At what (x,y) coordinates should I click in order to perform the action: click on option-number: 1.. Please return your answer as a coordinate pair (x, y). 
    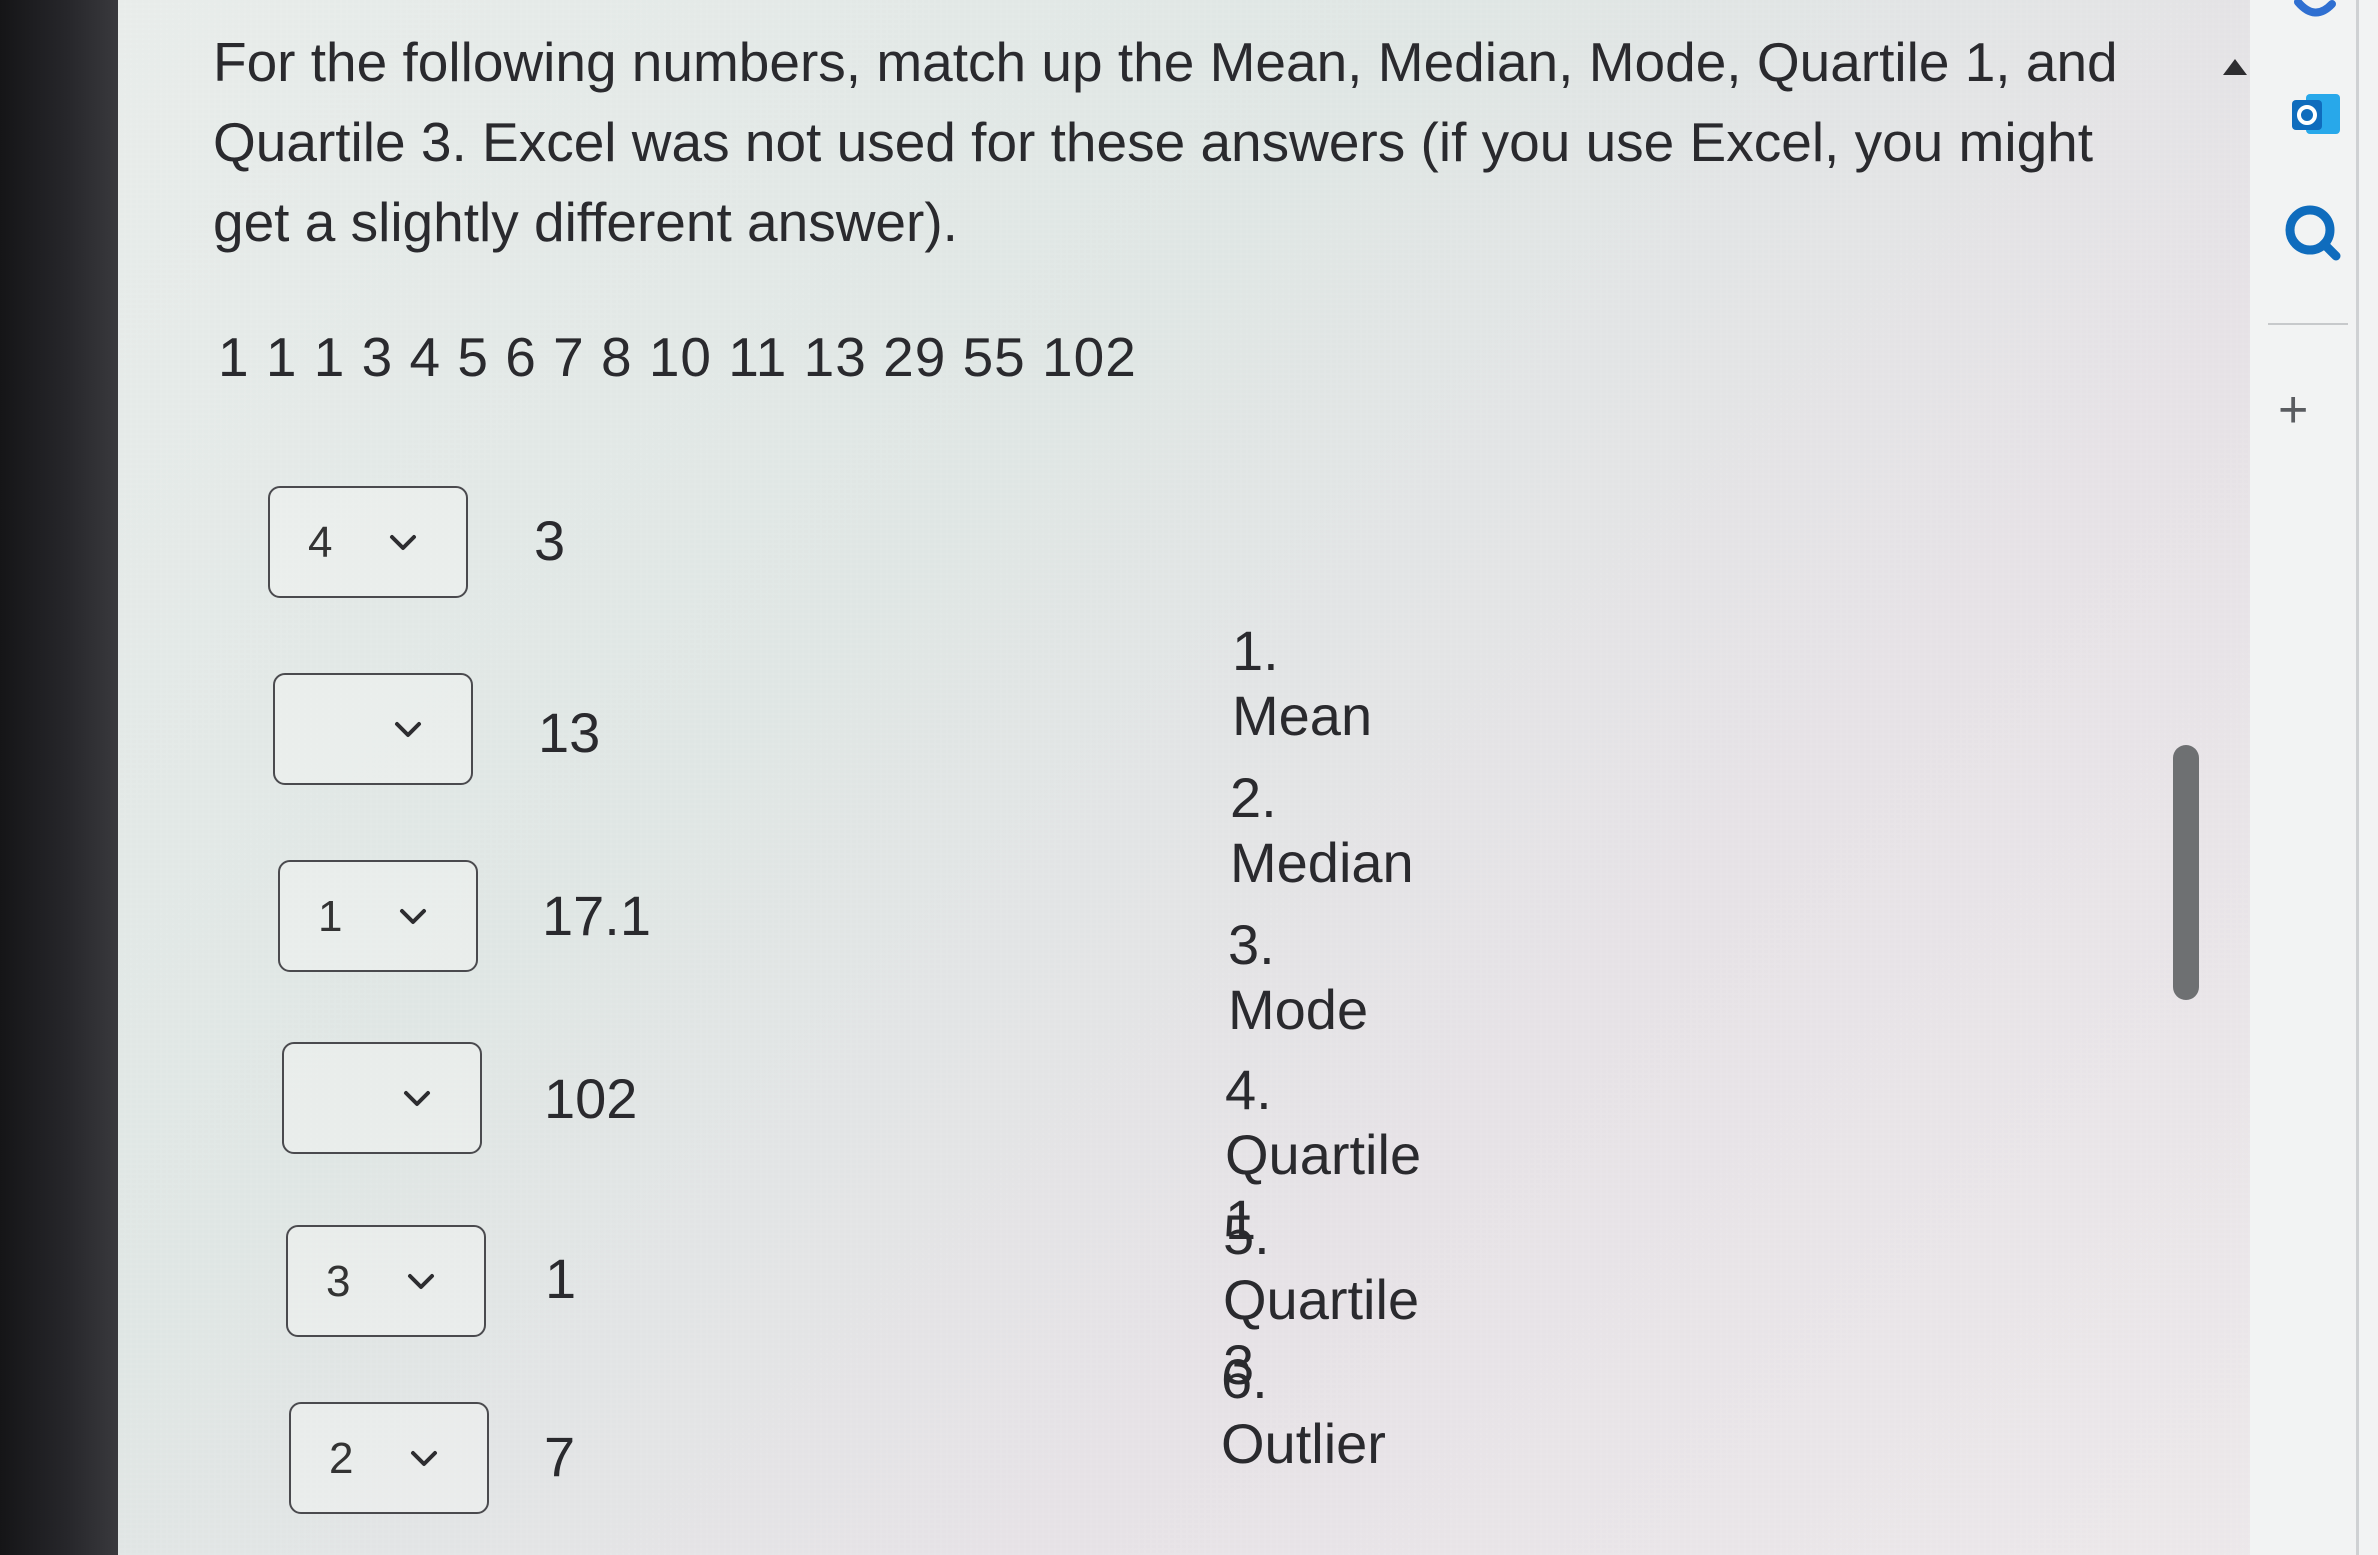
    Looking at the image, I should click on (1255, 650).